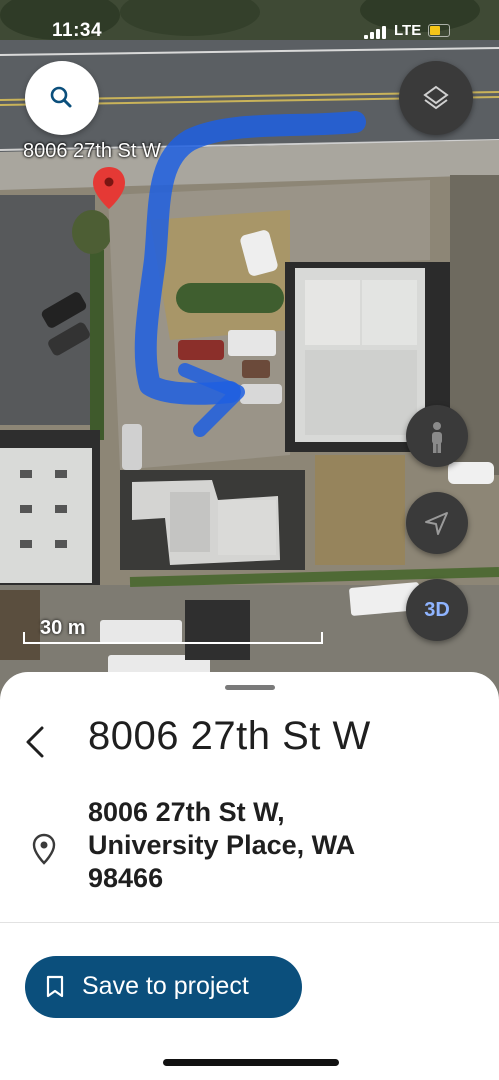  I want to click on divider, so click(249, 922).